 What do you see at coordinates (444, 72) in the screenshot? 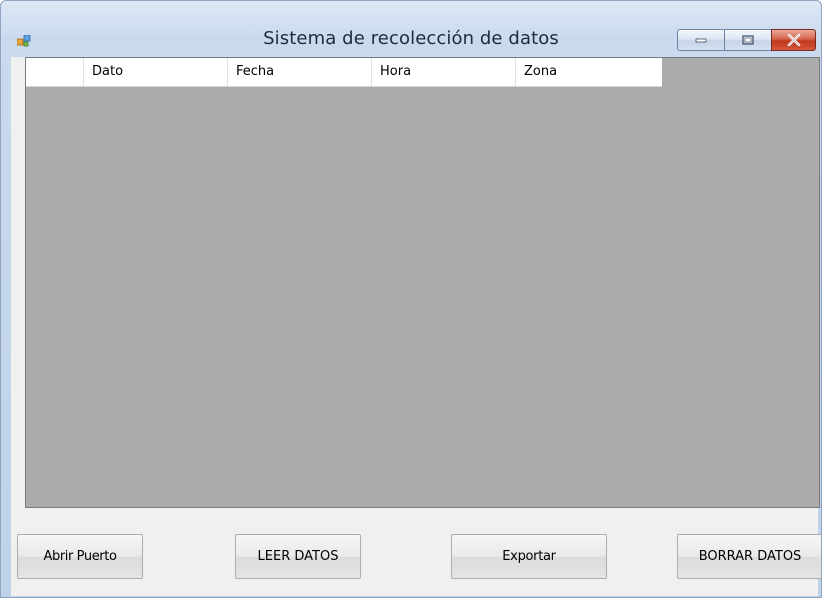
I see `column-header-hora: Hora` at bounding box center [444, 72].